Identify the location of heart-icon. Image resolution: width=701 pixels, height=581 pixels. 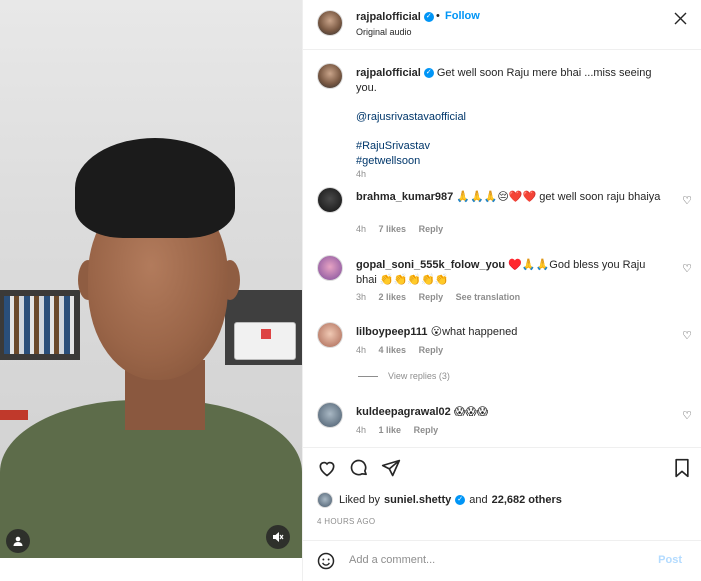
(327, 470).